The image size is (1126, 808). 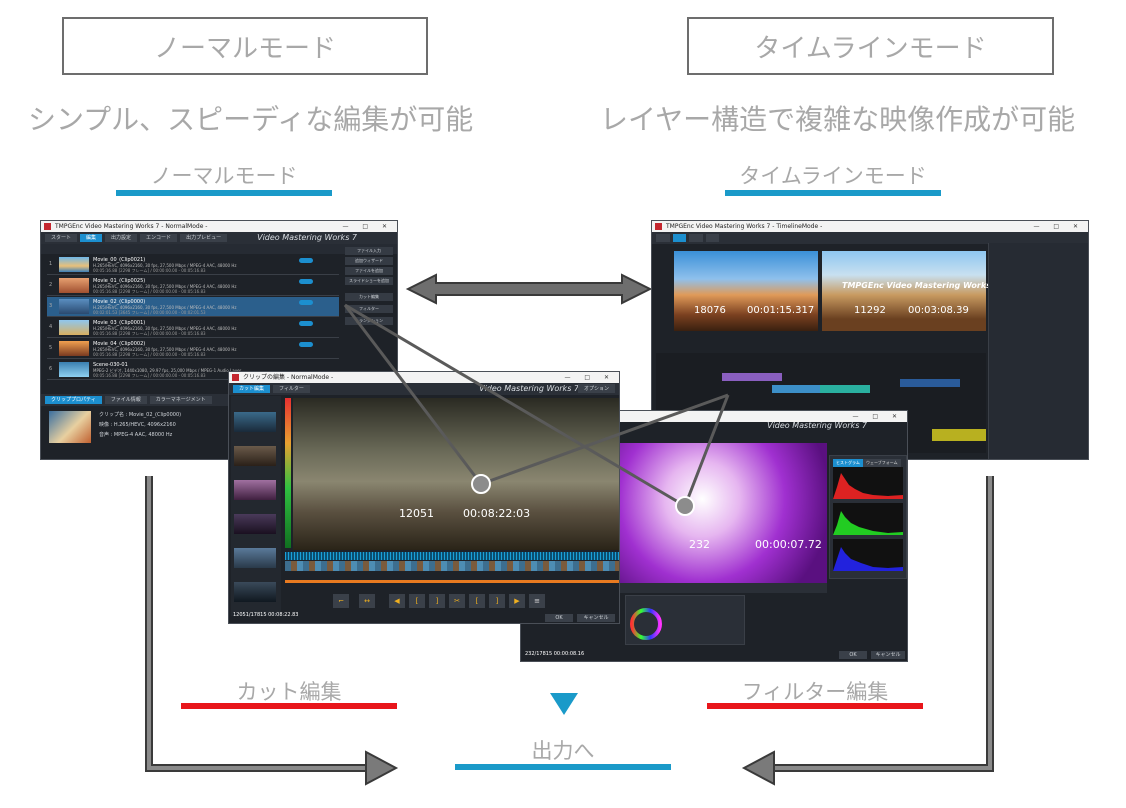 I want to click on cut-edit-label: カット編集, so click(x=289, y=692).